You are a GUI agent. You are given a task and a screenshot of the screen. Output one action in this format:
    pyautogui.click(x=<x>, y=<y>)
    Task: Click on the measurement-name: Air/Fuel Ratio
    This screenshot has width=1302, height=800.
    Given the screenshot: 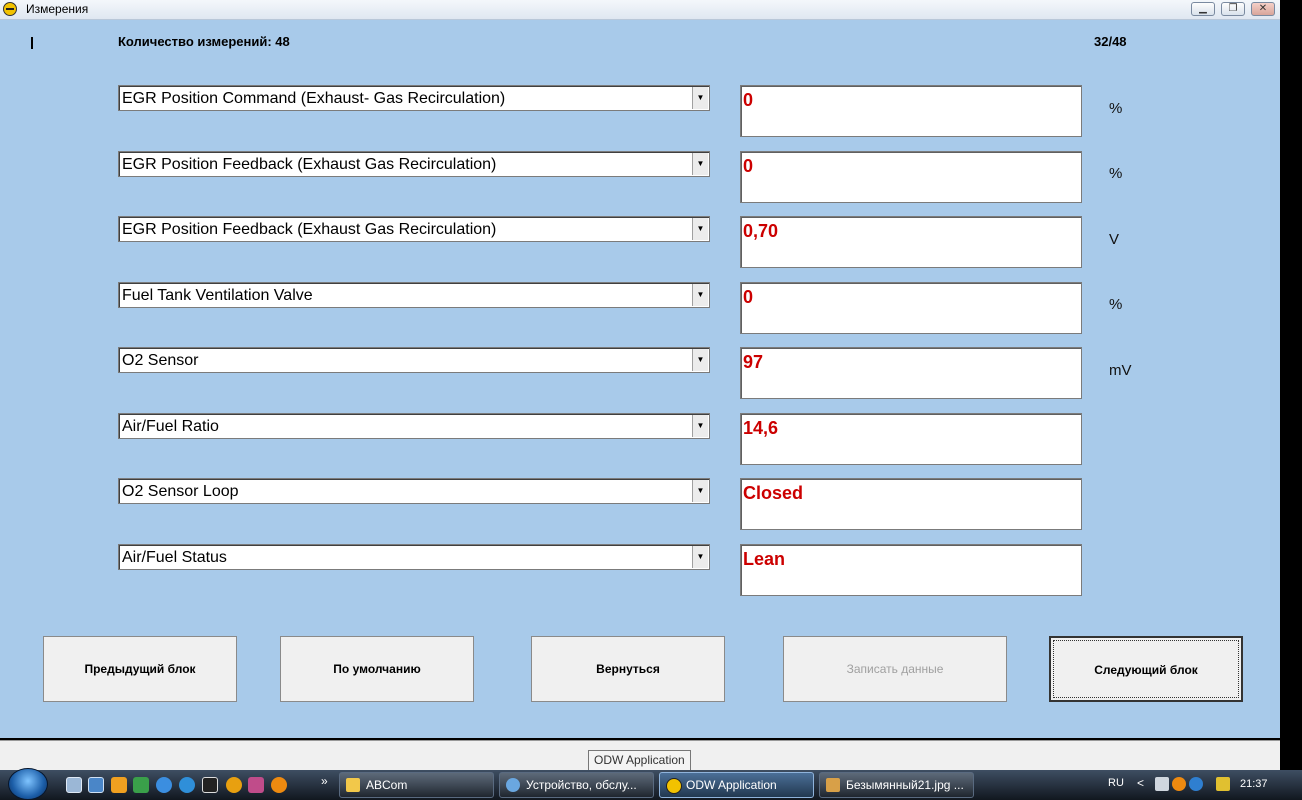 What is the action you would take?
    pyautogui.click(x=170, y=426)
    